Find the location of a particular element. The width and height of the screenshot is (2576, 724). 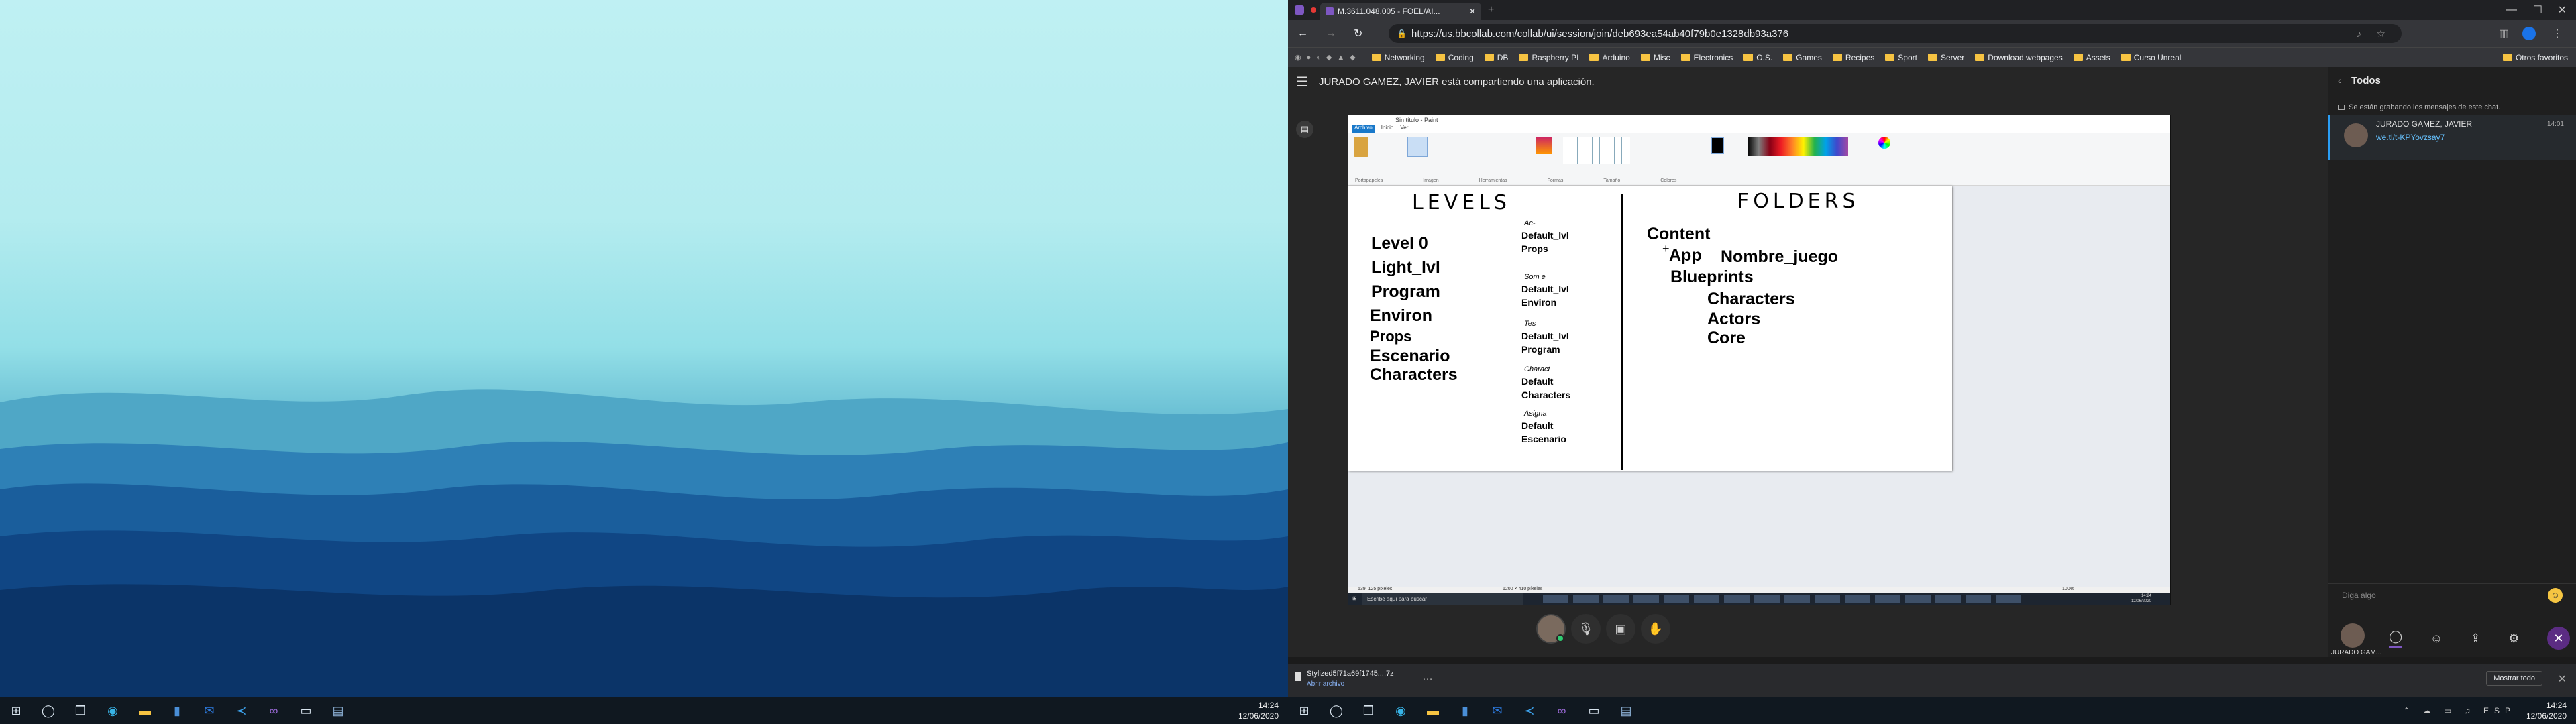

download-open-link: Abrir archivo is located at coordinates (1325, 684).